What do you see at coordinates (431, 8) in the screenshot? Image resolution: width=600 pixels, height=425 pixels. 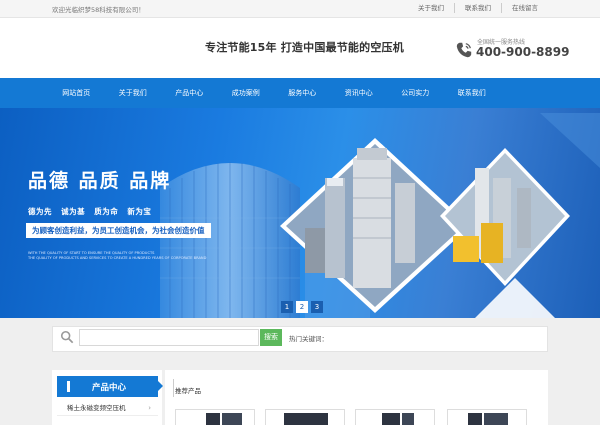 I see `top-link-about: 关于我们` at bounding box center [431, 8].